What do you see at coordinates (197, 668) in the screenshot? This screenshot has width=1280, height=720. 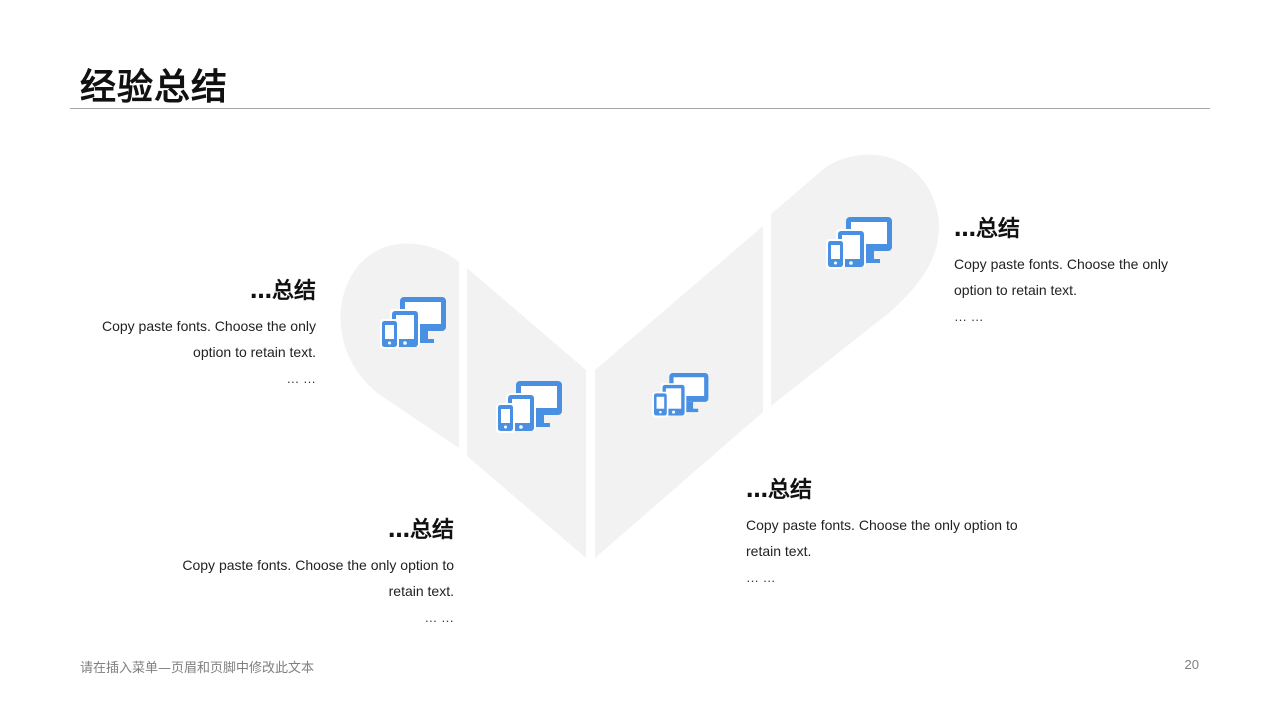 I see `footer-text: 请在插入菜单—页眉和页脚中修改此文本` at bounding box center [197, 668].